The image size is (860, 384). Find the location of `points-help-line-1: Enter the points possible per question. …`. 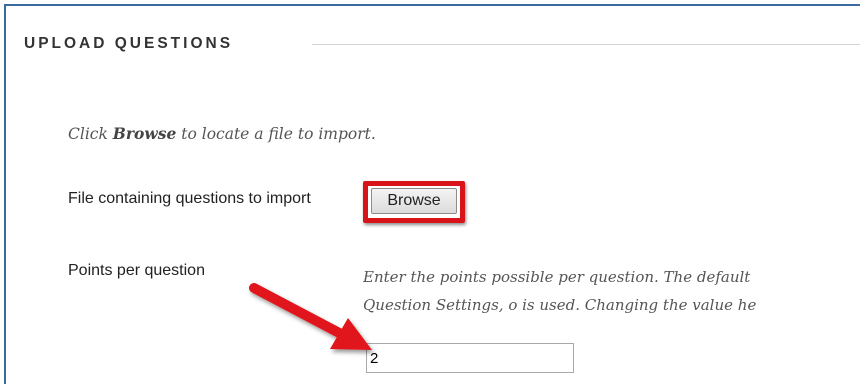

points-help-line-1: Enter the points possible per question. … is located at coordinates (557, 277).